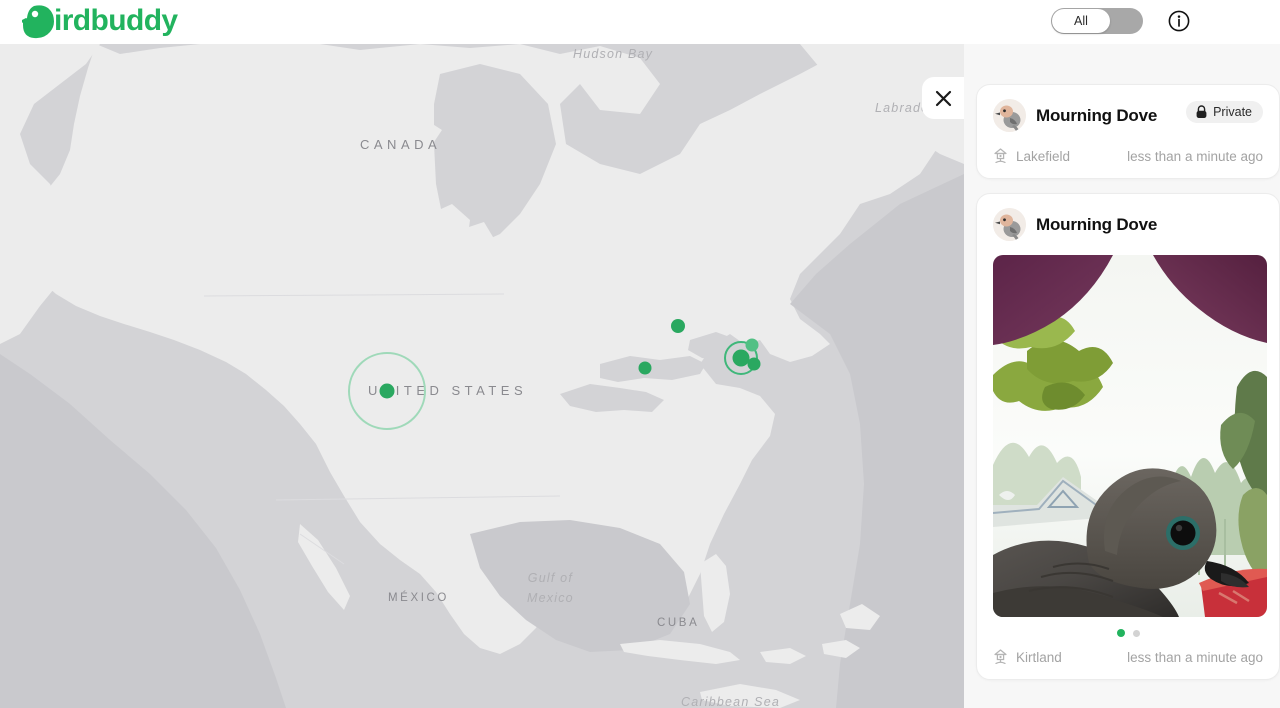 This screenshot has width=1280, height=708. I want to click on bird-logo-icon, so click(38, 22).